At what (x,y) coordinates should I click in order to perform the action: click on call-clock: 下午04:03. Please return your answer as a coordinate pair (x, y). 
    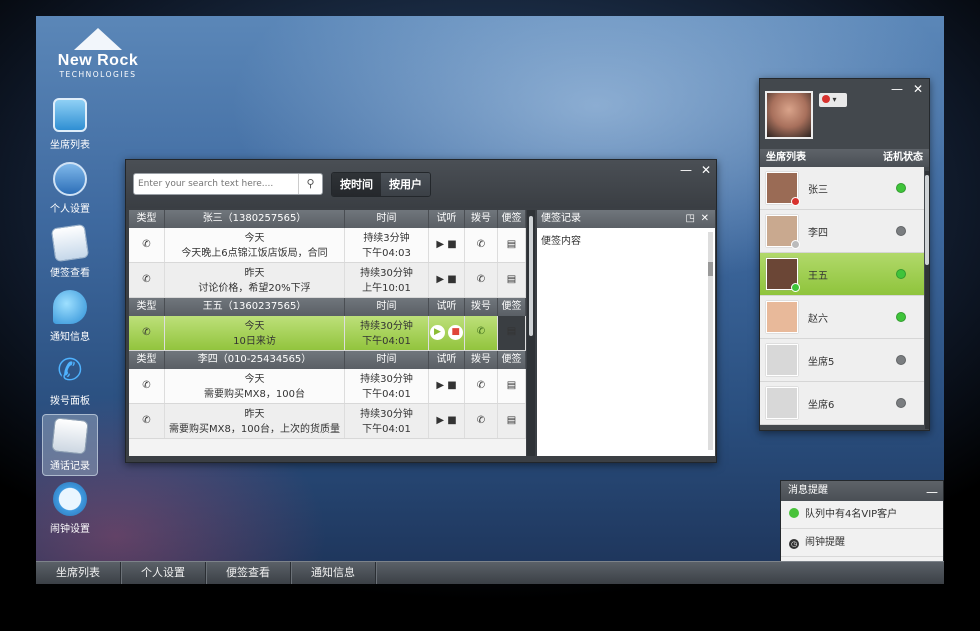
    Looking at the image, I should click on (386, 253).